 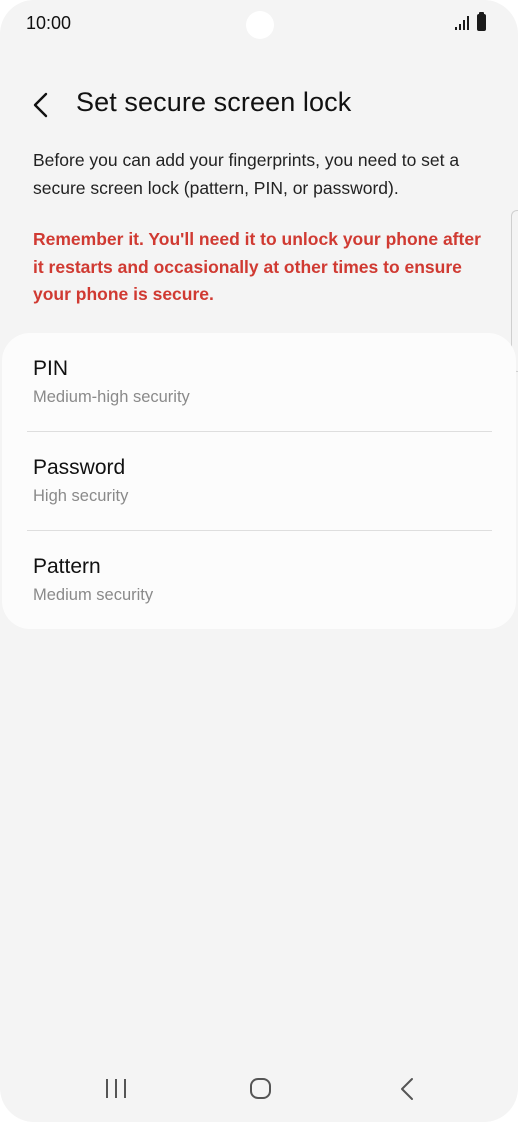 I want to click on option-subtitle: Medium-high security, so click(x=111, y=397).